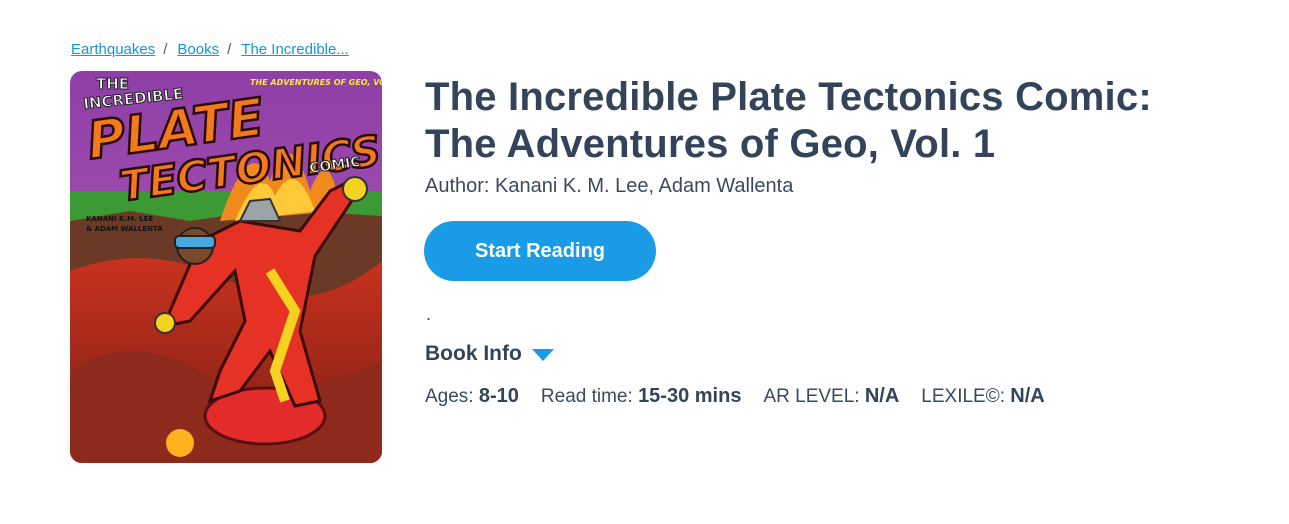 Image resolution: width=1289 pixels, height=524 pixels. I want to click on read-time-value: 15-30 mins, so click(690, 396).